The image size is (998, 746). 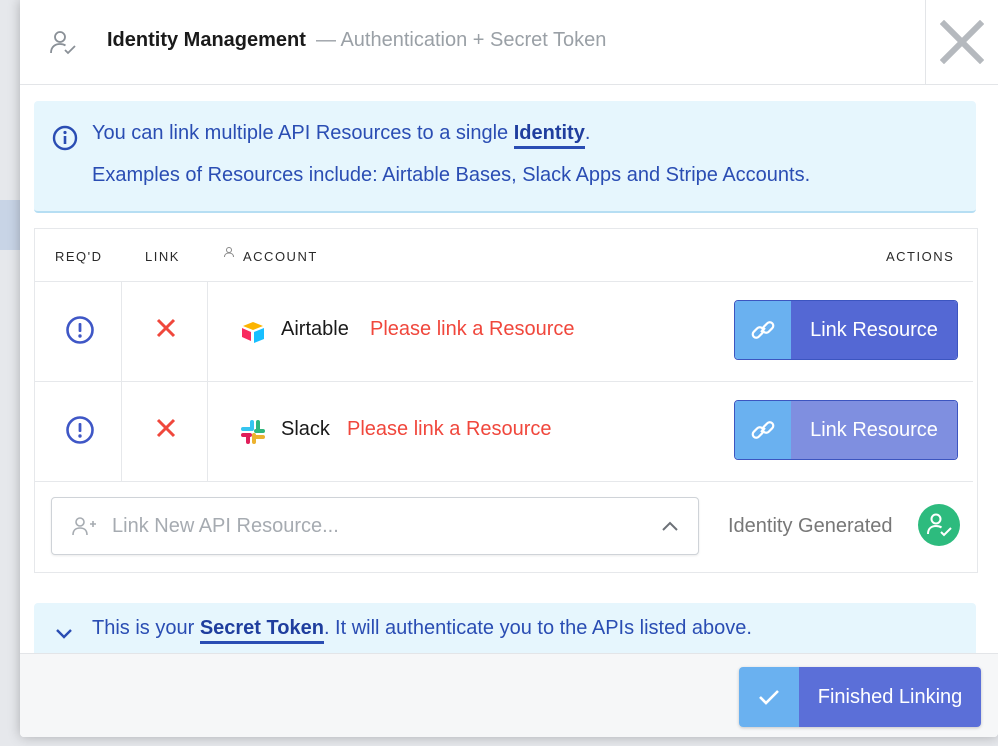 What do you see at coordinates (587, 133) in the screenshot?
I see `info-text-suffix: .` at bounding box center [587, 133].